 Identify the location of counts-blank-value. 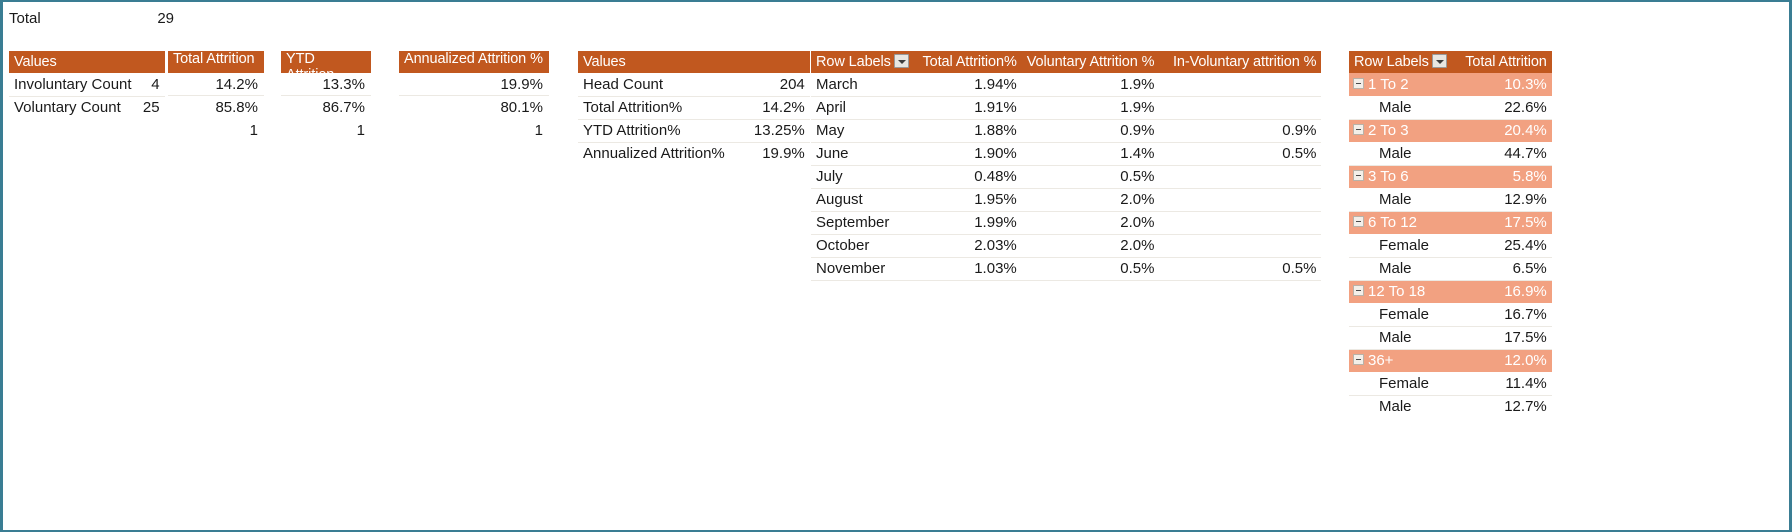
(151, 130).